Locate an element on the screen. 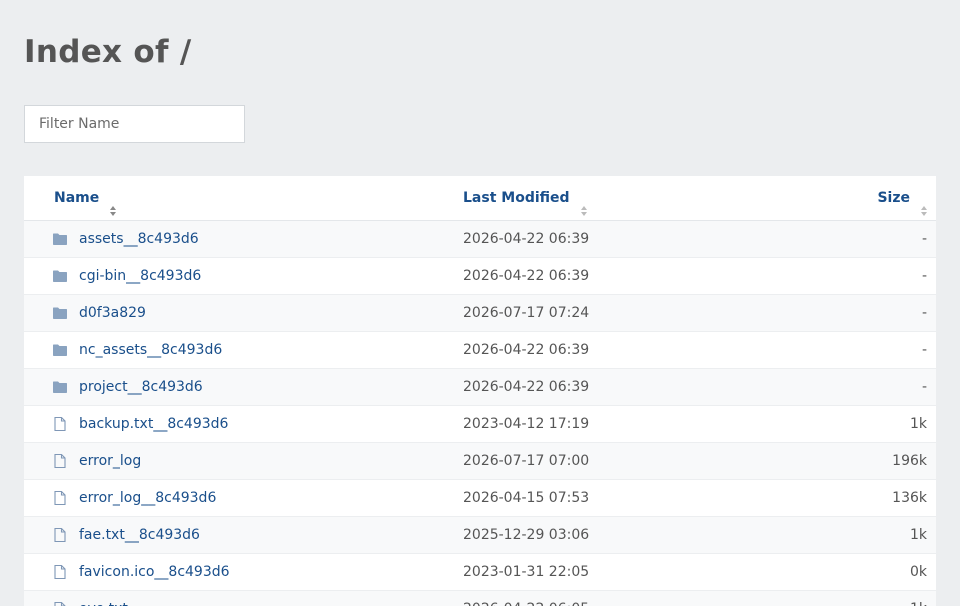 This screenshot has height=606, width=960. filter-name-input is located at coordinates (134, 124).